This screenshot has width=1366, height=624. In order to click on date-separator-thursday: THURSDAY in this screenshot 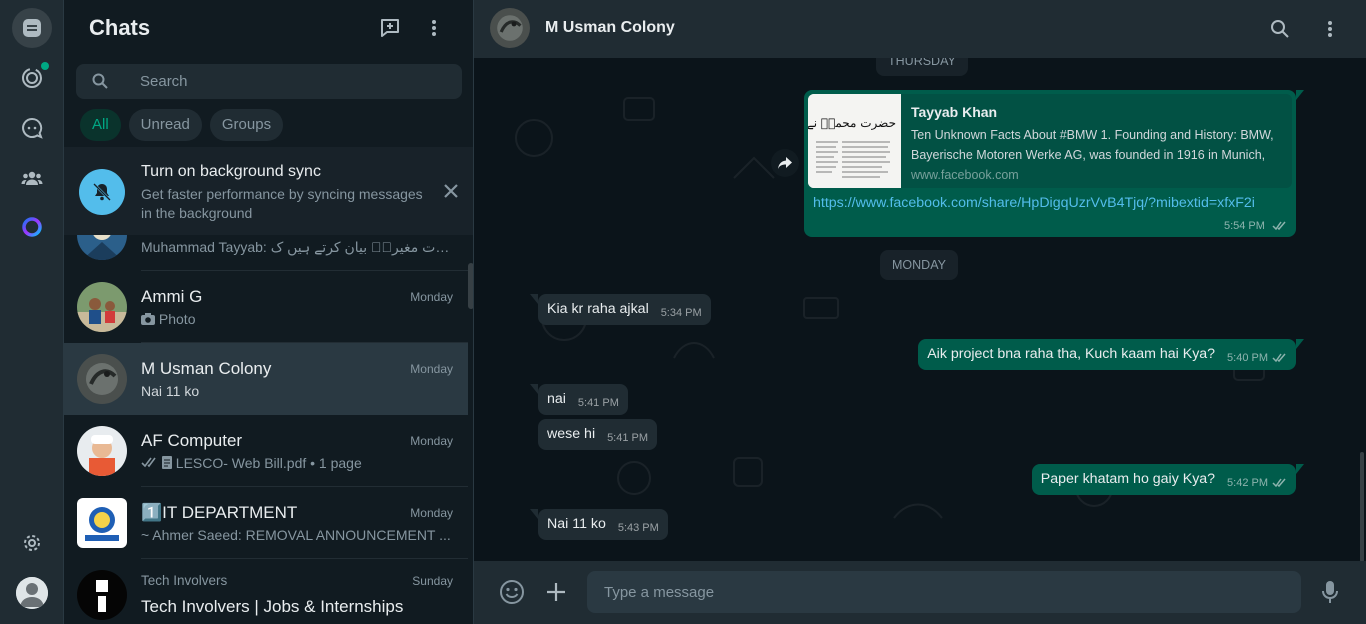, I will do `click(922, 67)`.